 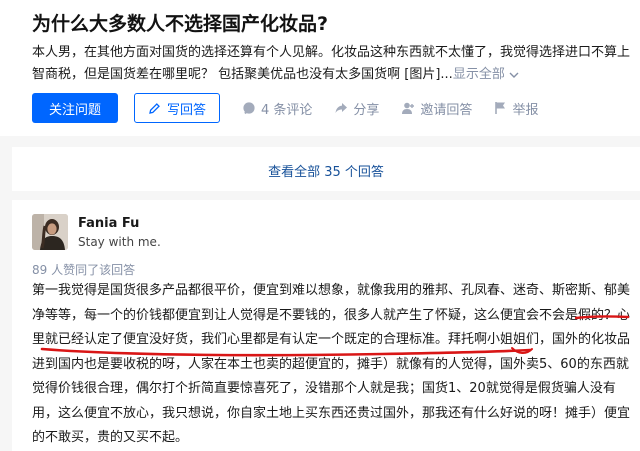 What do you see at coordinates (408, 108) in the screenshot?
I see `invite-user-icon` at bounding box center [408, 108].